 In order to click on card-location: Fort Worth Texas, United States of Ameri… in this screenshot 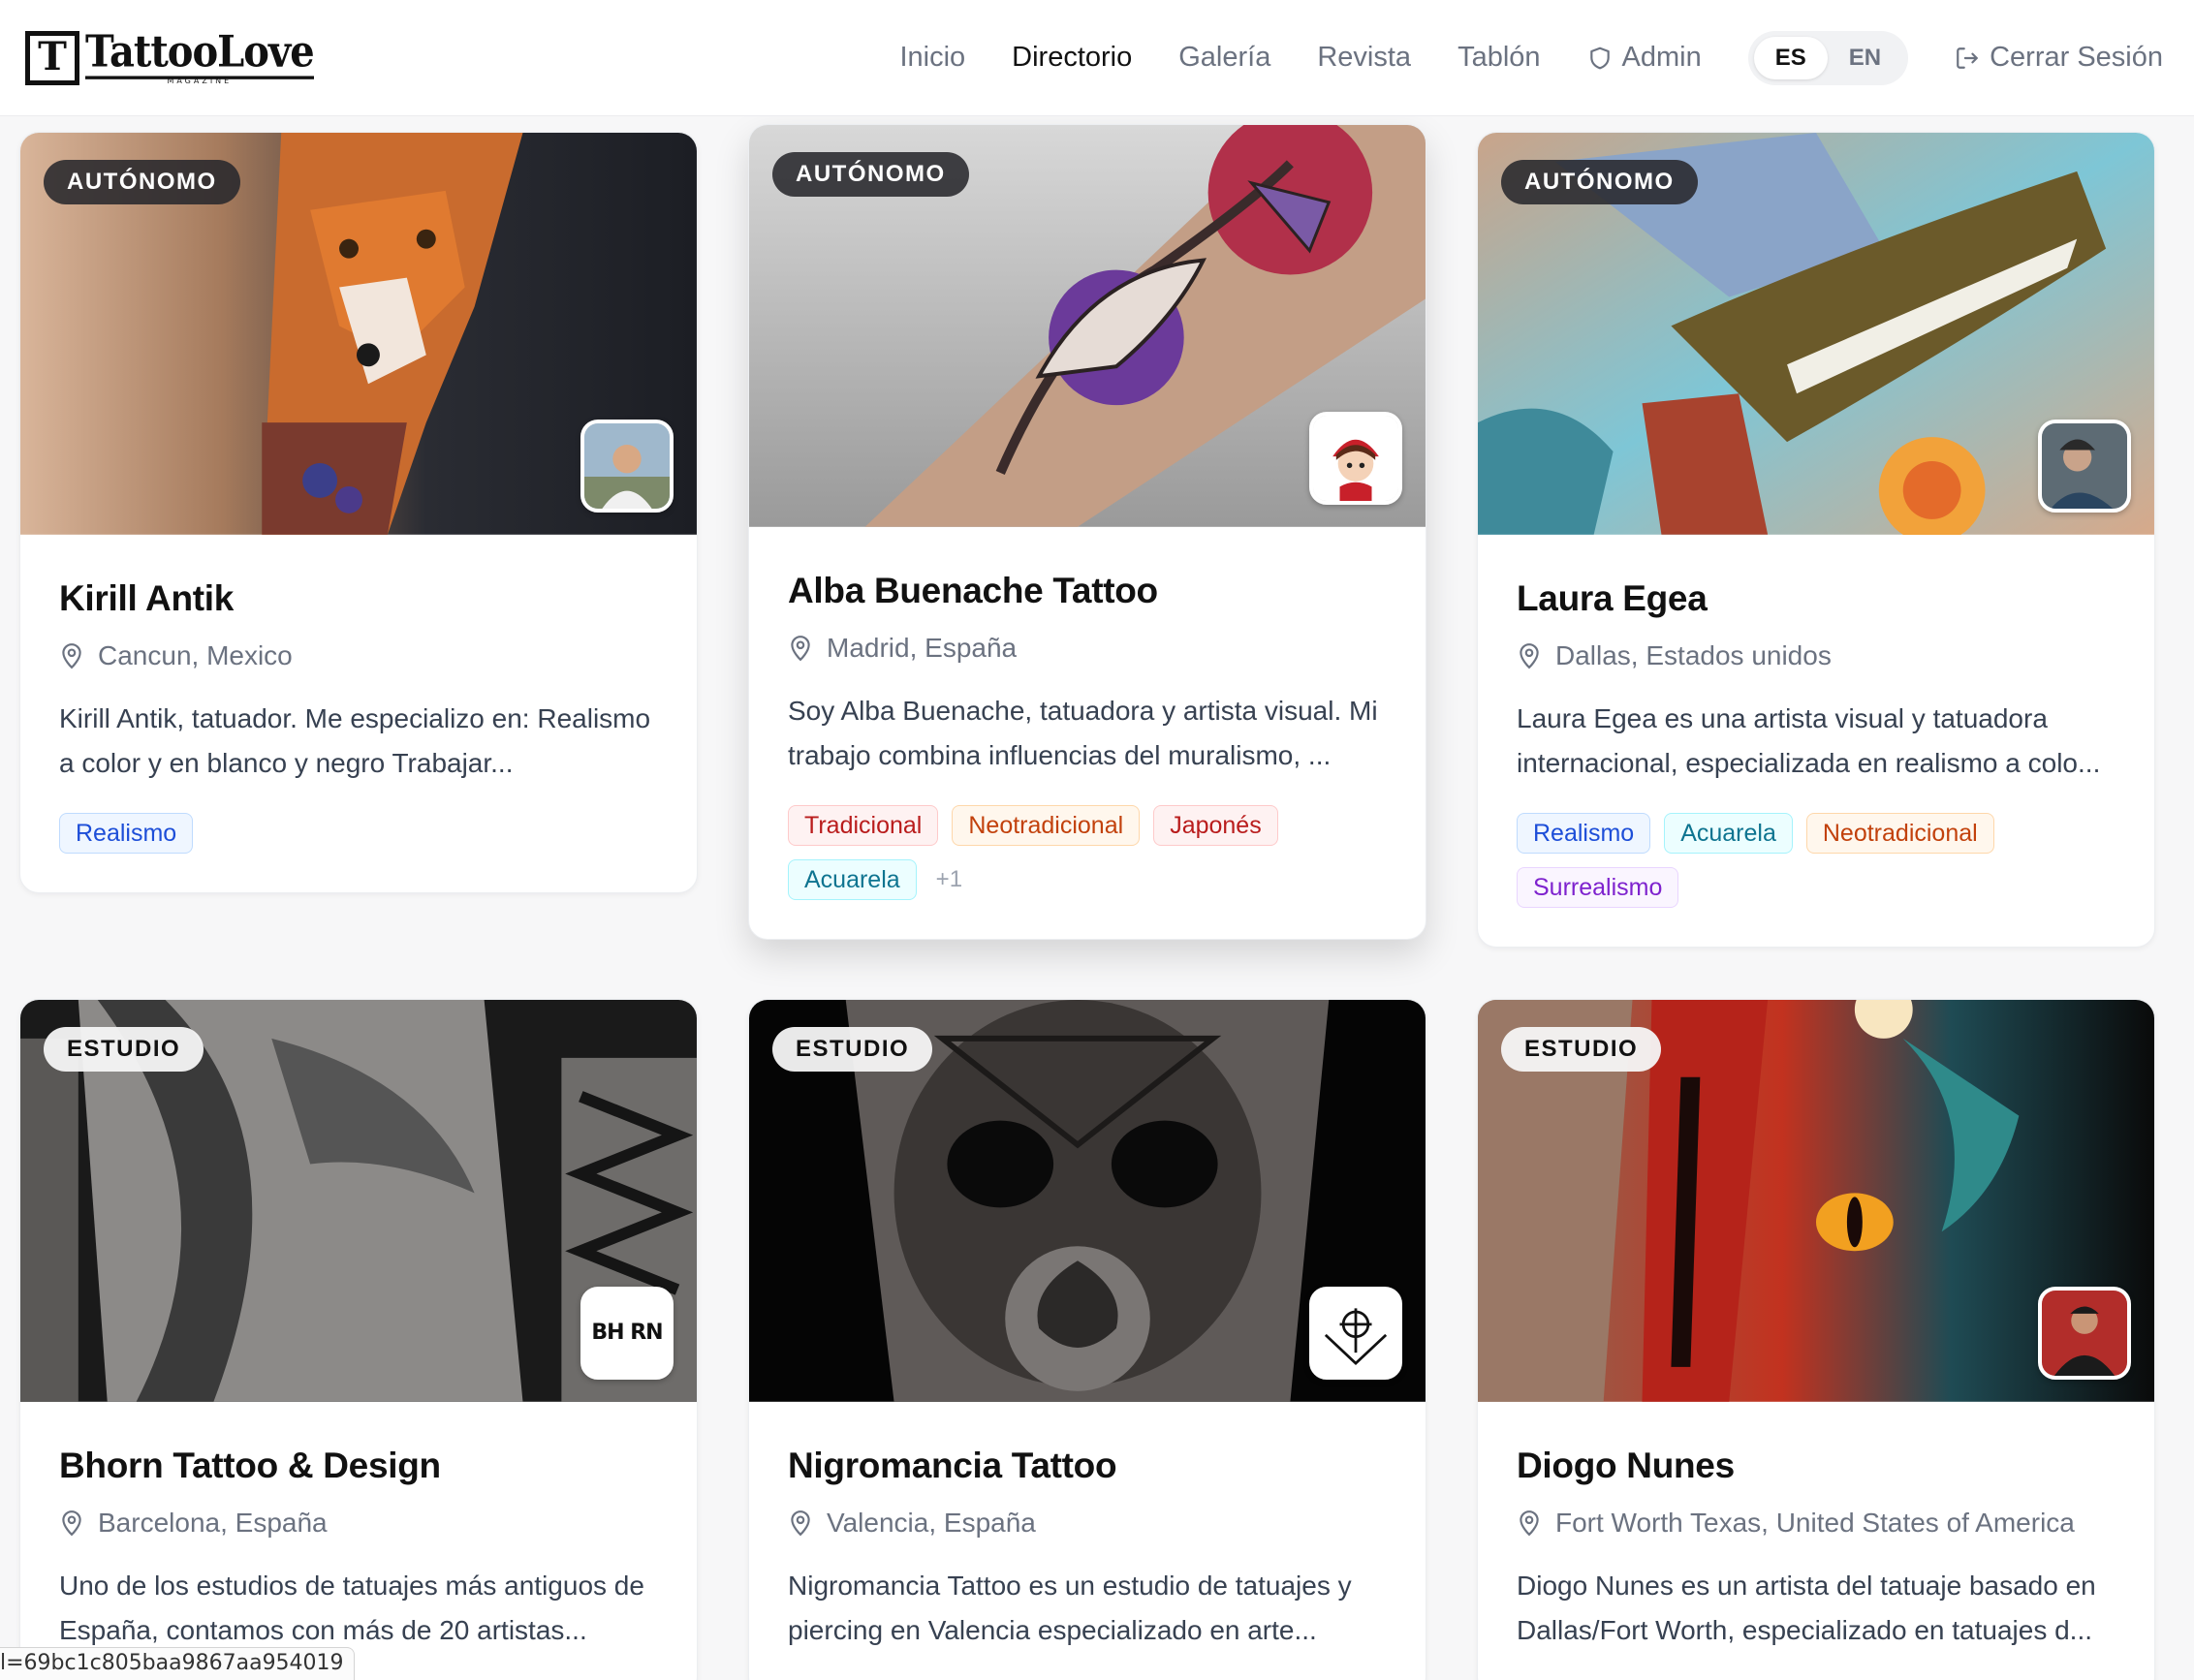, I will do `click(1816, 1524)`.